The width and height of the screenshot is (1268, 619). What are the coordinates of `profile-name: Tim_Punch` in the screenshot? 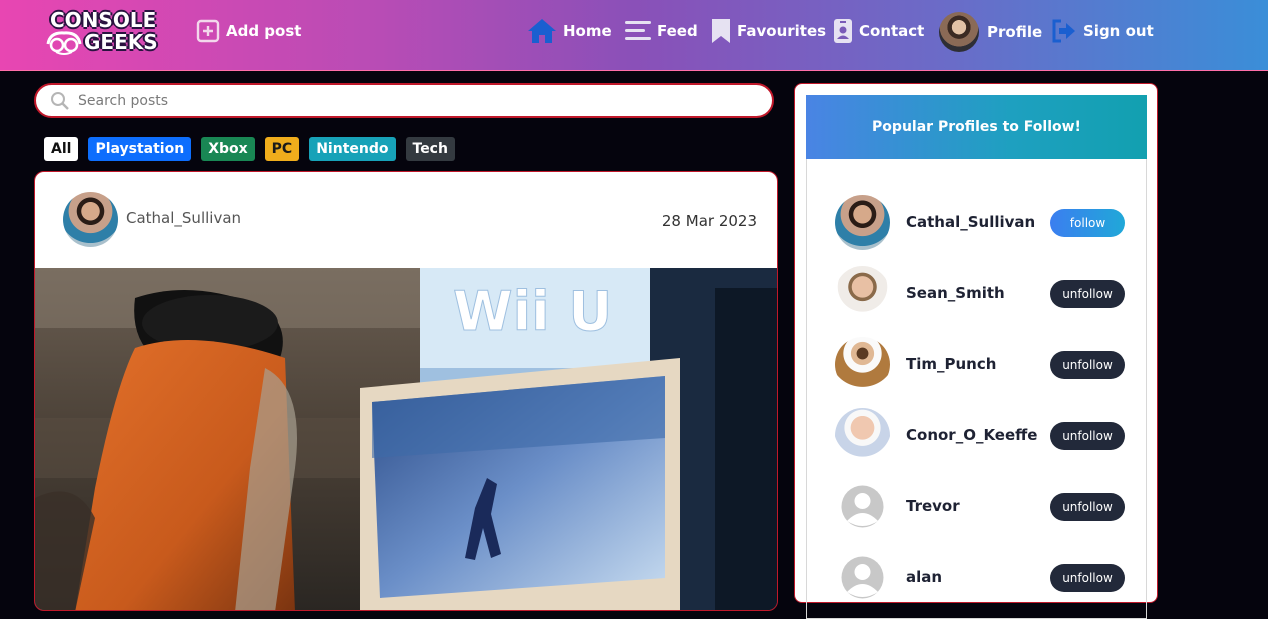 It's located at (951, 364).